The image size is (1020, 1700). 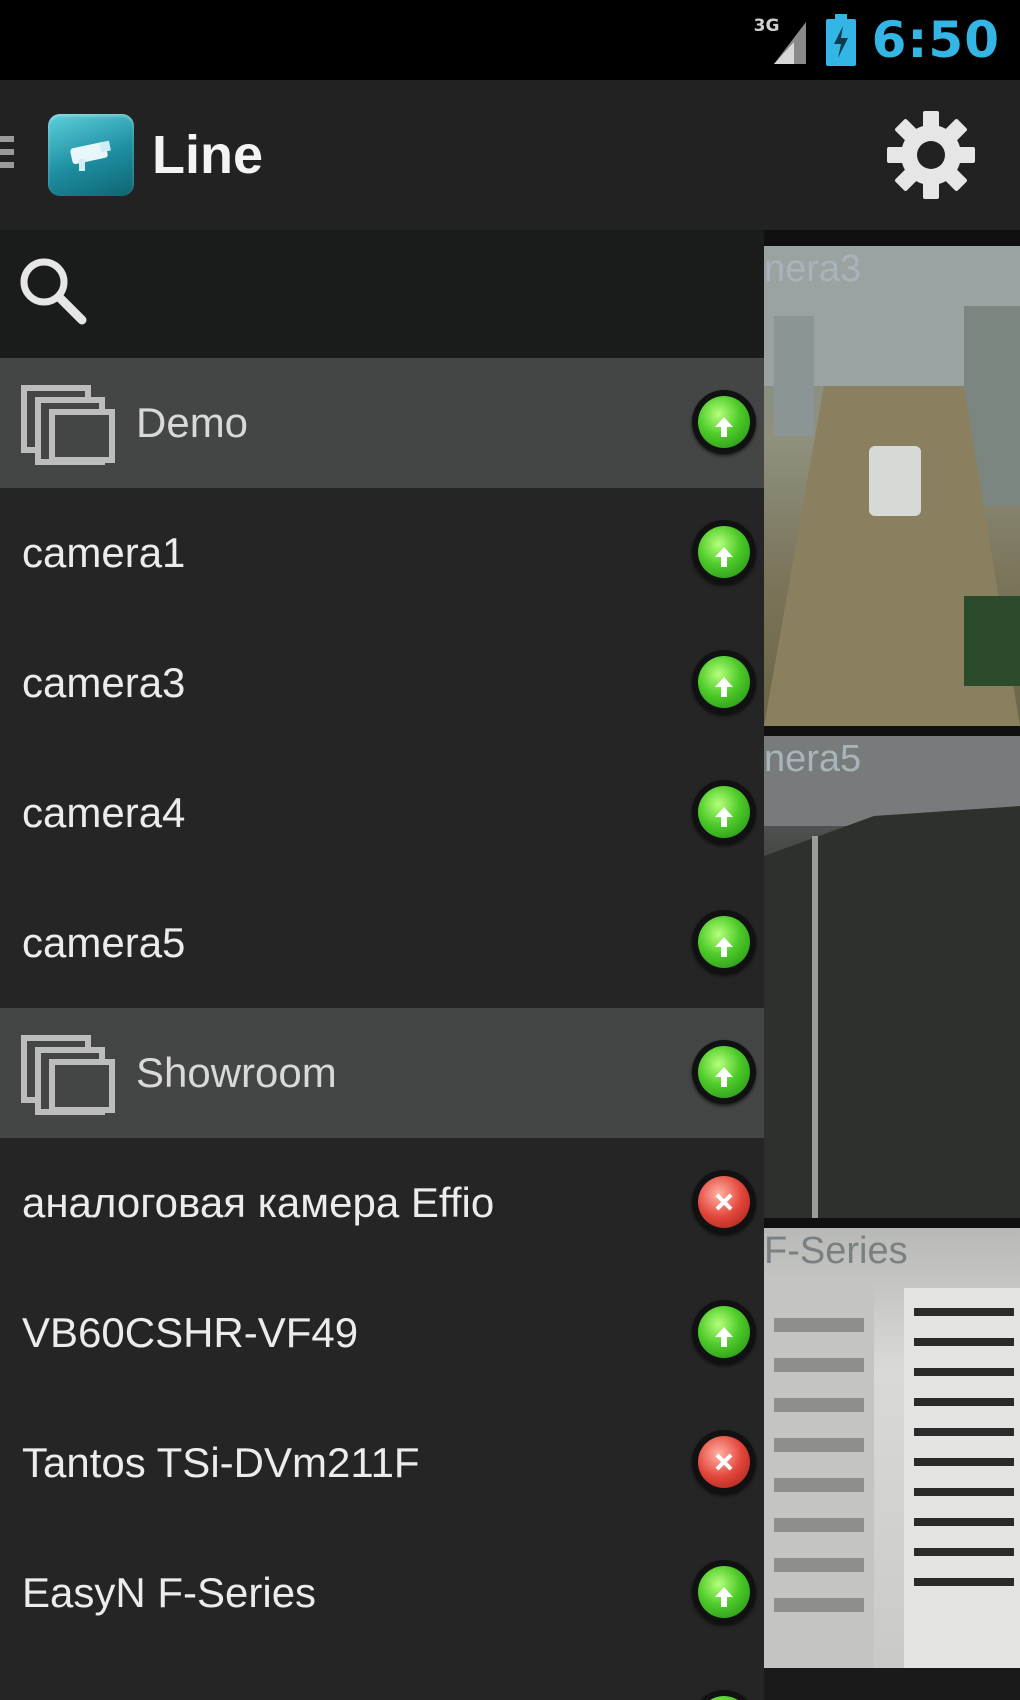 I want to click on camera-logo-icon, so click(x=91, y=155).